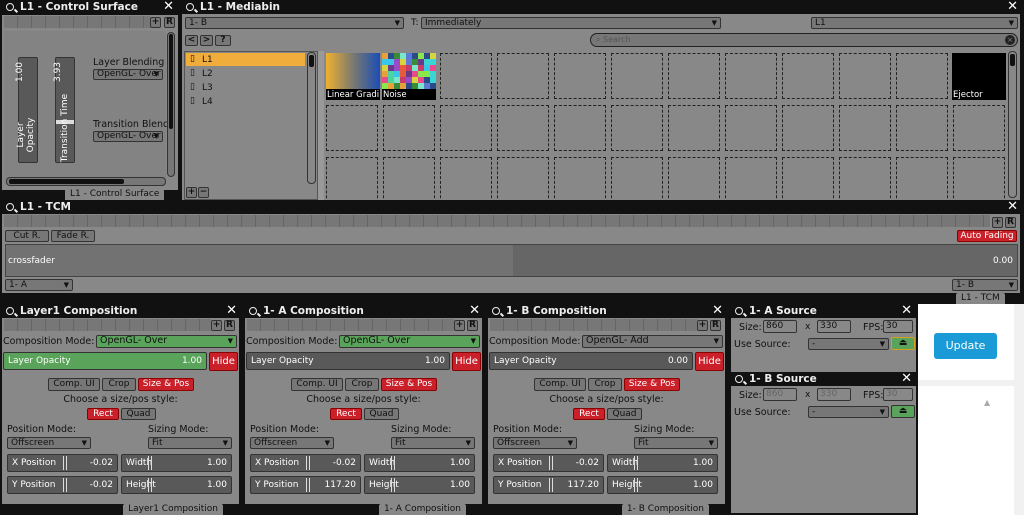 The width and height of the screenshot is (1024, 515). I want to click on eject-button: ⏏, so click(903, 411).